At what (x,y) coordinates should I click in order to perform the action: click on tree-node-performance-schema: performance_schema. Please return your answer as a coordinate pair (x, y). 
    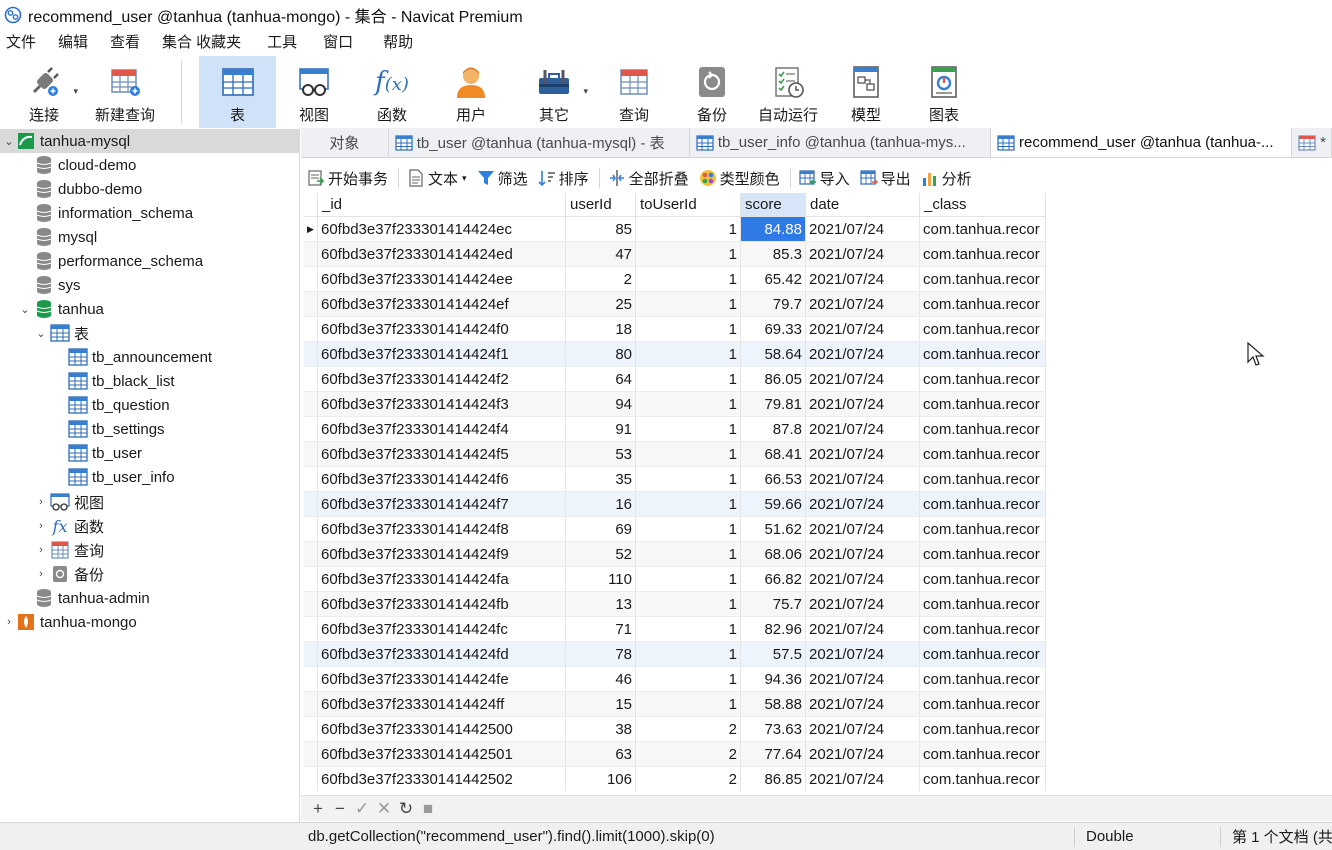
    Looking at the image, I should click on (149, 261).